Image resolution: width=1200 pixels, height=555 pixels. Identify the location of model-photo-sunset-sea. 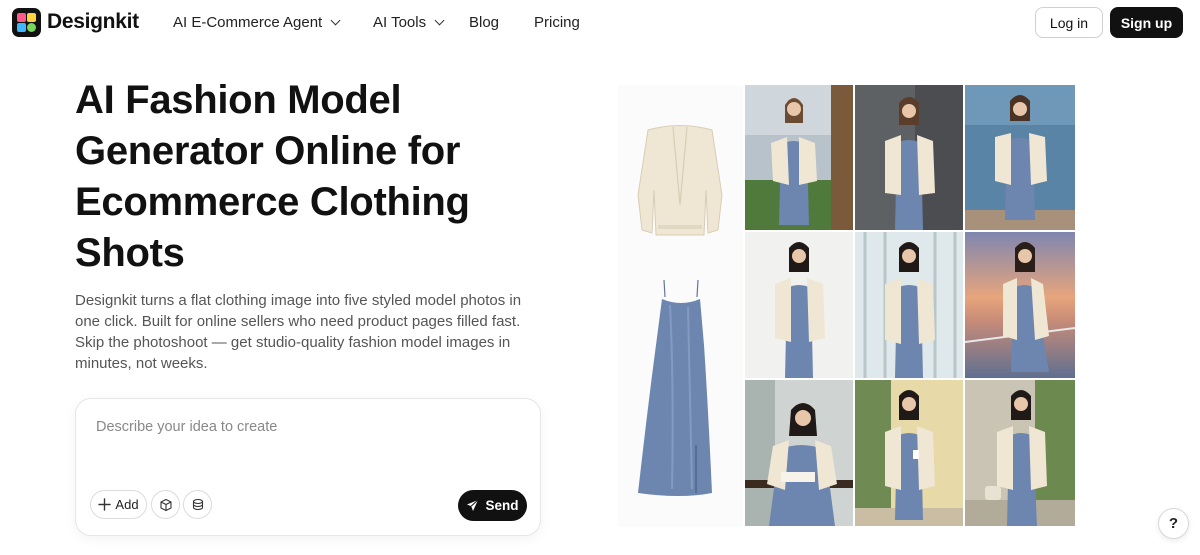
(1020, 305).